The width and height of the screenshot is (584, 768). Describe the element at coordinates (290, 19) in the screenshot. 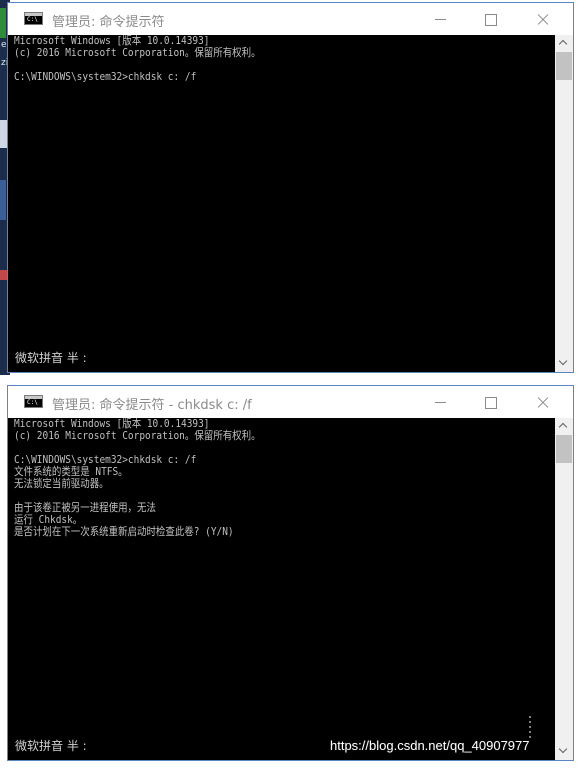

I see `title-bar: C:\ 管理员: 命令提示符` at that location.